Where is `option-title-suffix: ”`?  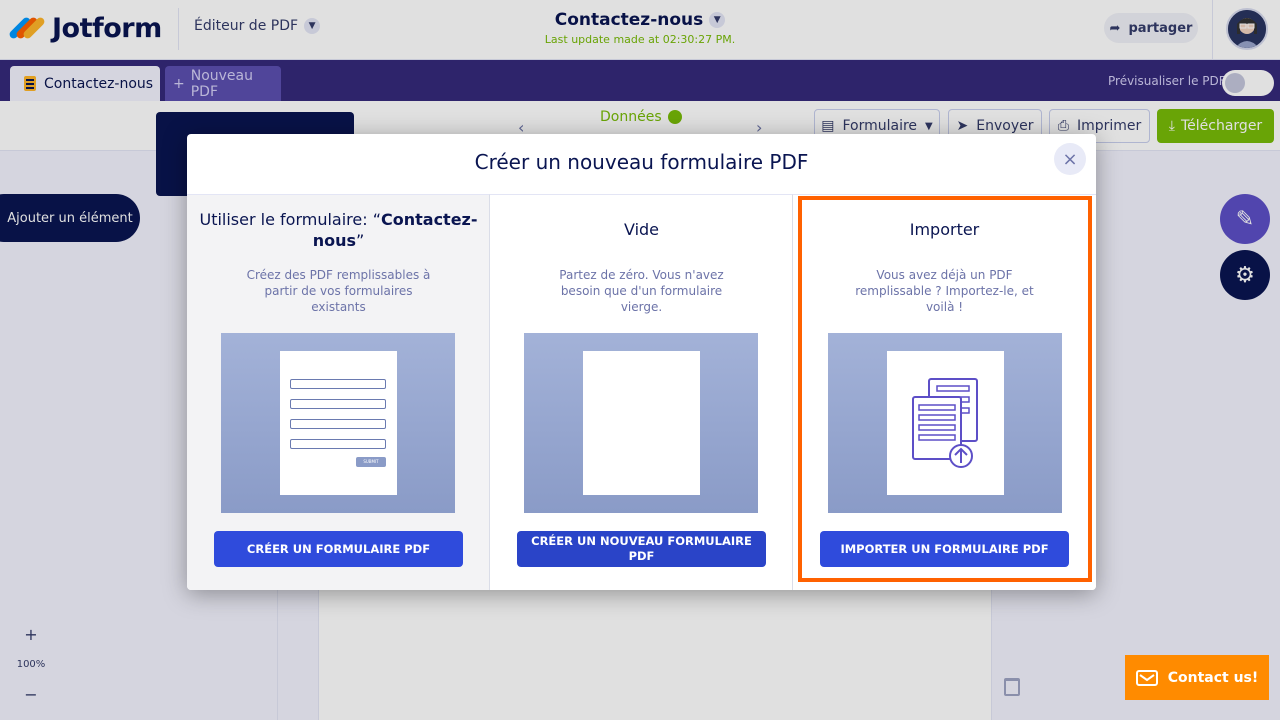 option-title-suffix: ” is located at coordinates (360, 240).